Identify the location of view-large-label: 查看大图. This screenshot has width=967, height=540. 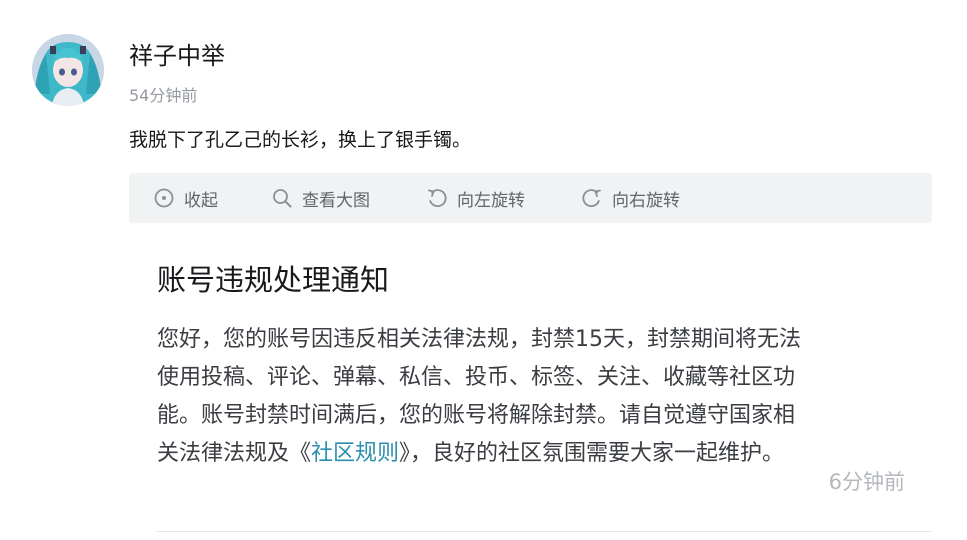
(336, 200).